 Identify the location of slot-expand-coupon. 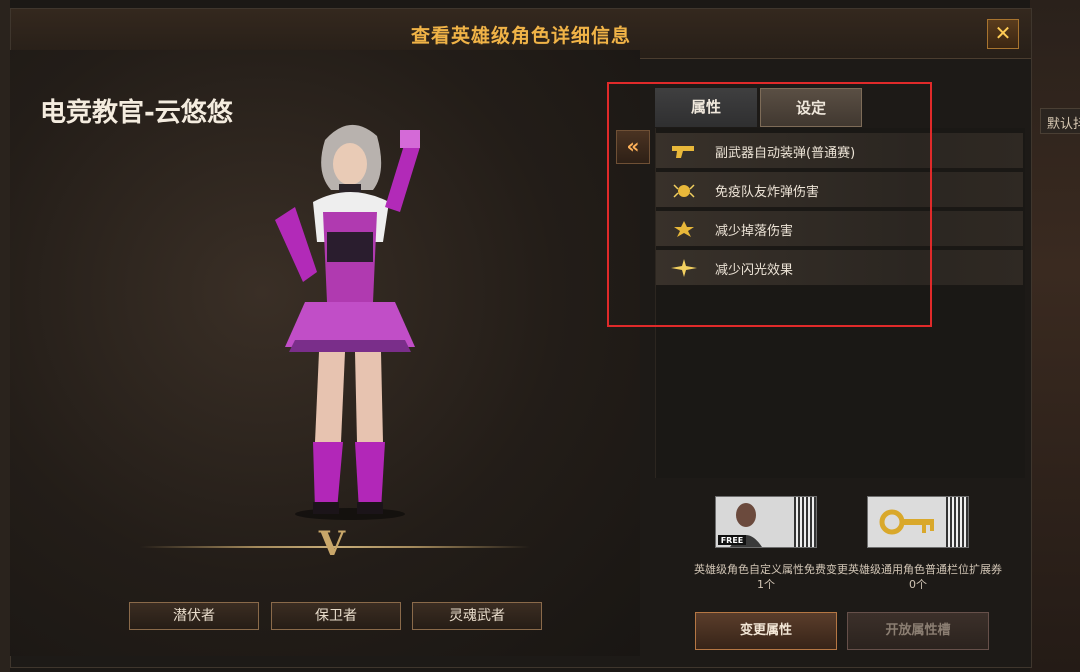
(918, 522).